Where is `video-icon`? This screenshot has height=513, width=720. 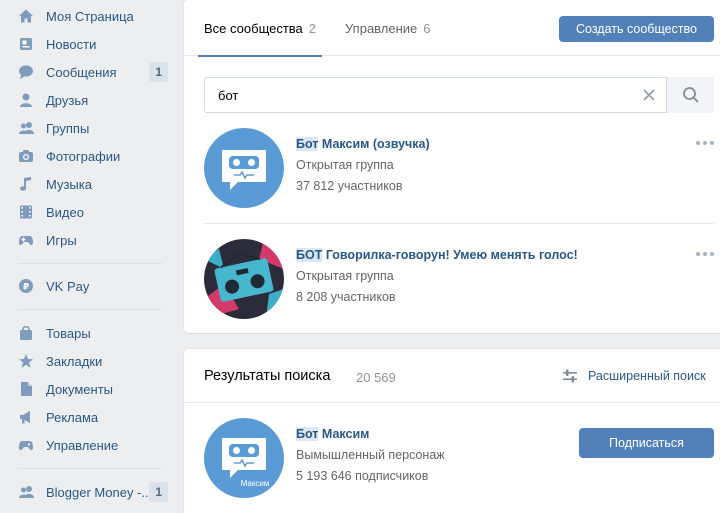 video-icon is located at coordinates (26, 212).